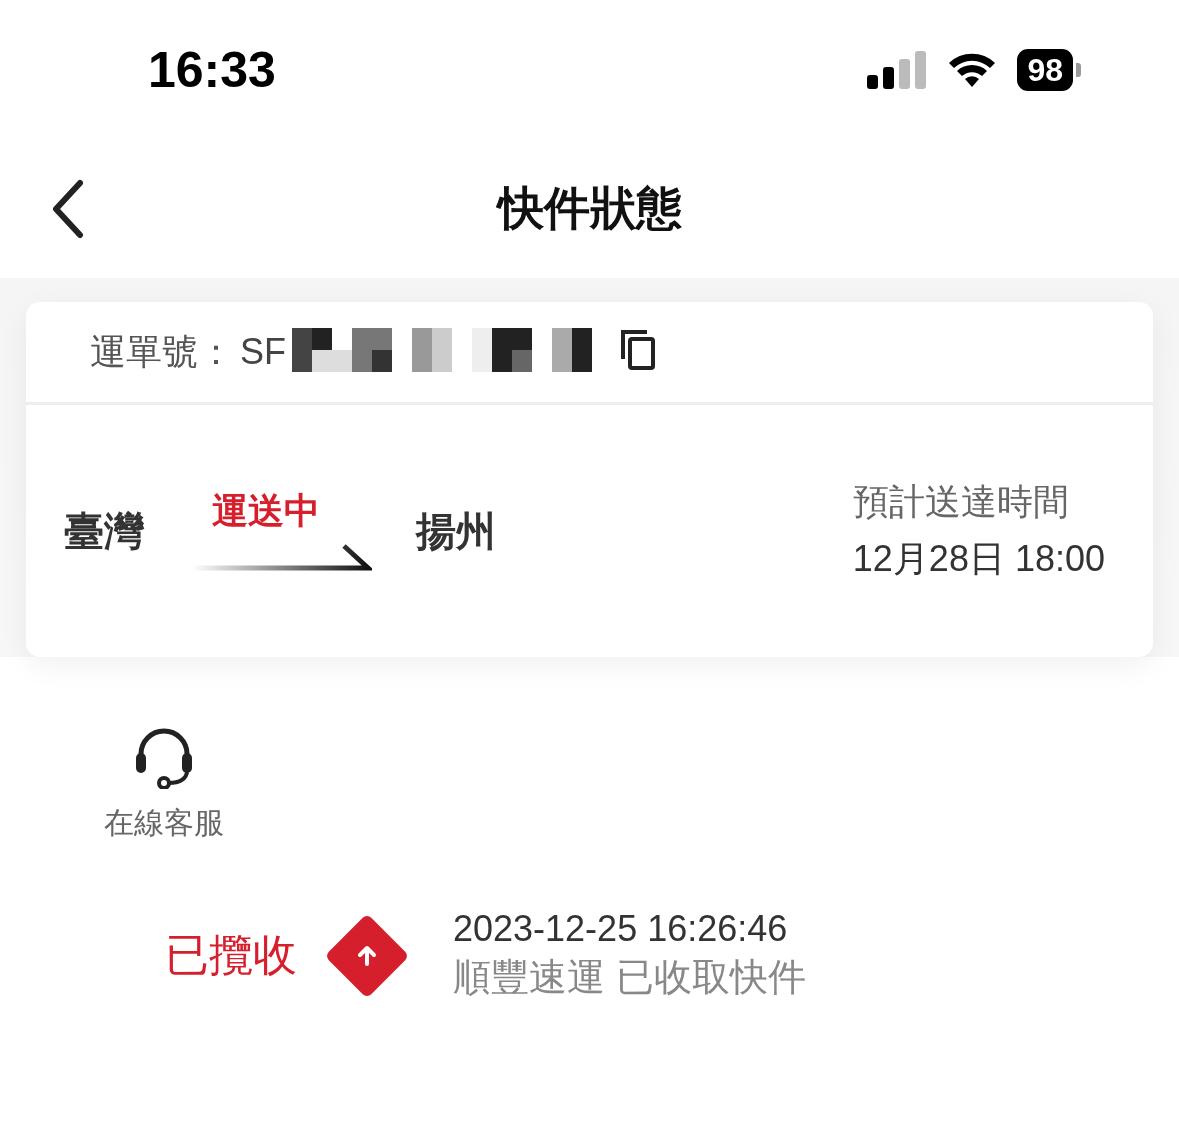  I want to click on copy-icon, so click(638, 350).